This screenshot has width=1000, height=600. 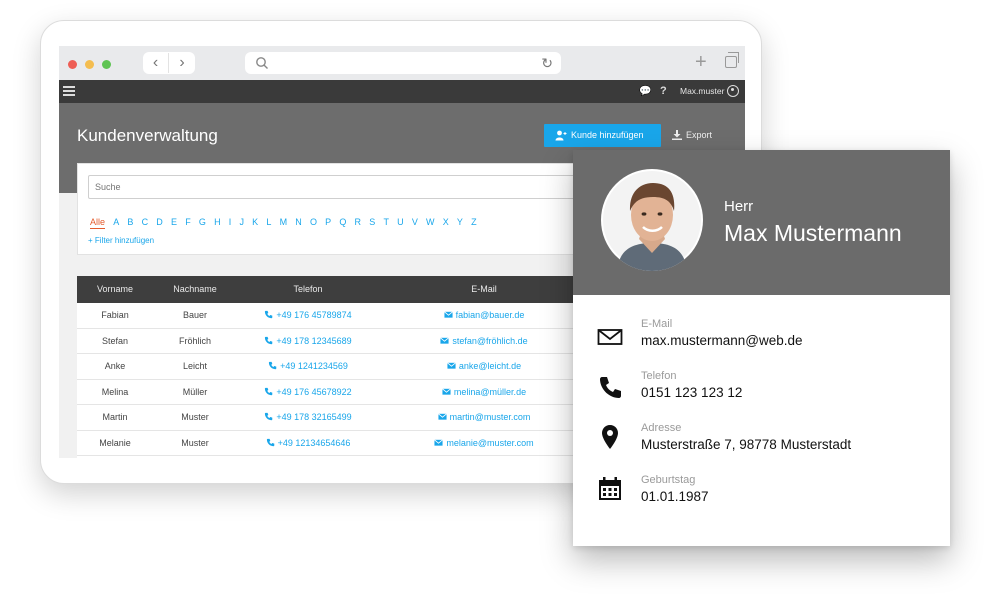 I want to click on tabs-overview-icon, so click(x=732, y=60).